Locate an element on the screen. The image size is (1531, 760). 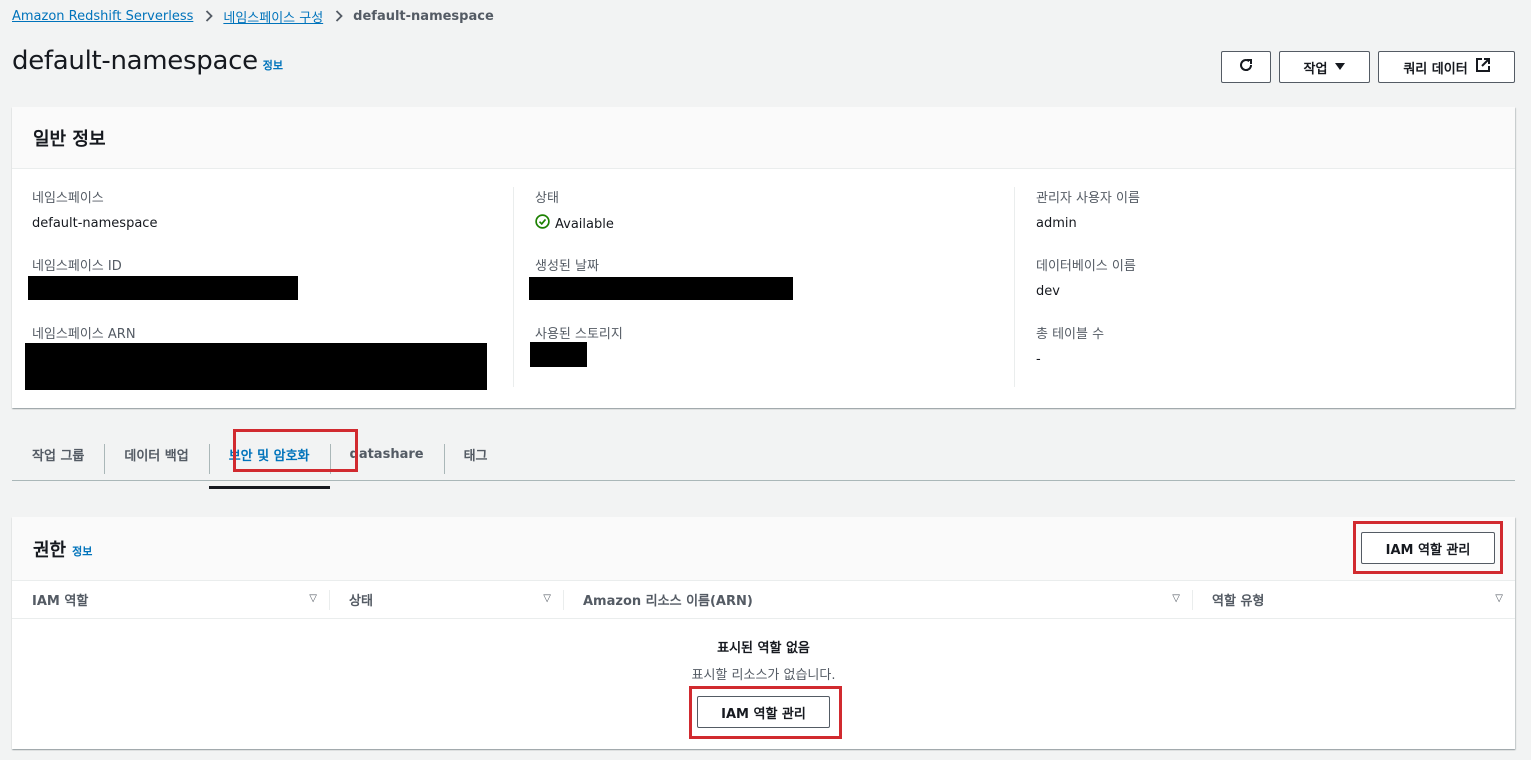
empty-title: 표시된 역할 없음 is located at coordinates (763, 648).